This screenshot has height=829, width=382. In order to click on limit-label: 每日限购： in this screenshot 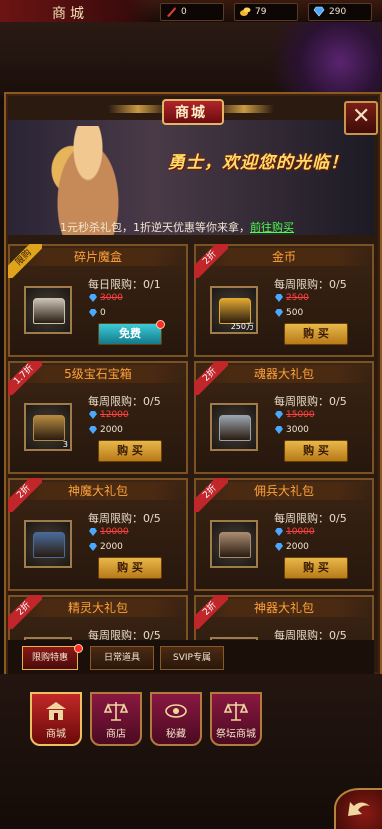, I will do `click(115, 284)`.